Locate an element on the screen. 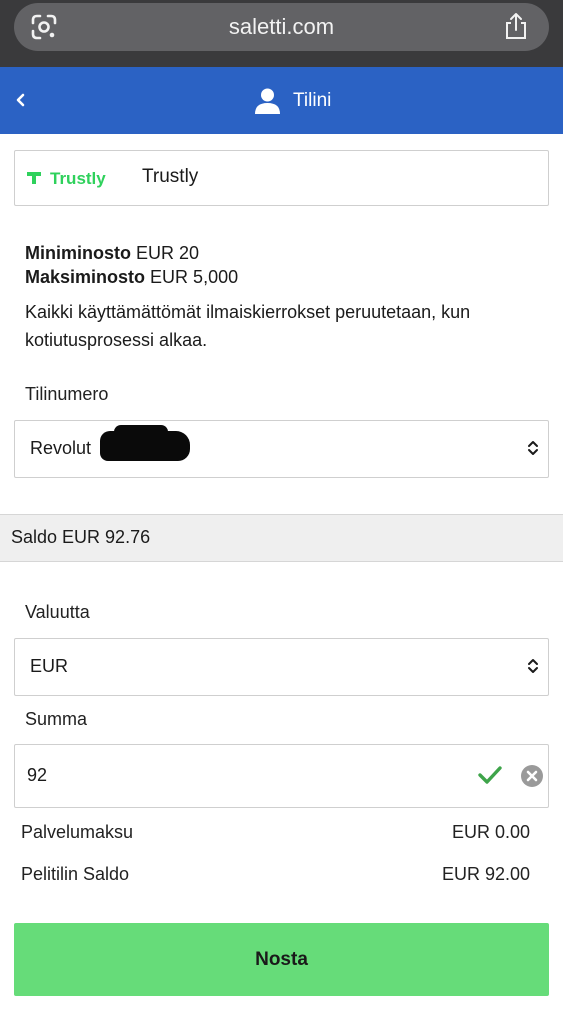 Image resolution: width=563 pixels, height=1024 pixels. page-title: Tilini is located at coordinates (312, 100).